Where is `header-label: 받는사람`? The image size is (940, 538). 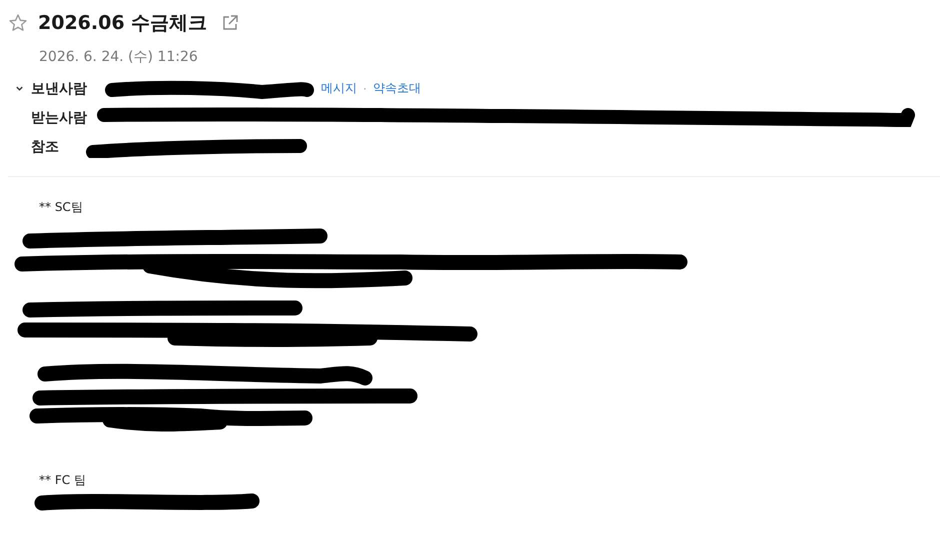
header-label: 받는사람 is located at coordinates (59, 117).